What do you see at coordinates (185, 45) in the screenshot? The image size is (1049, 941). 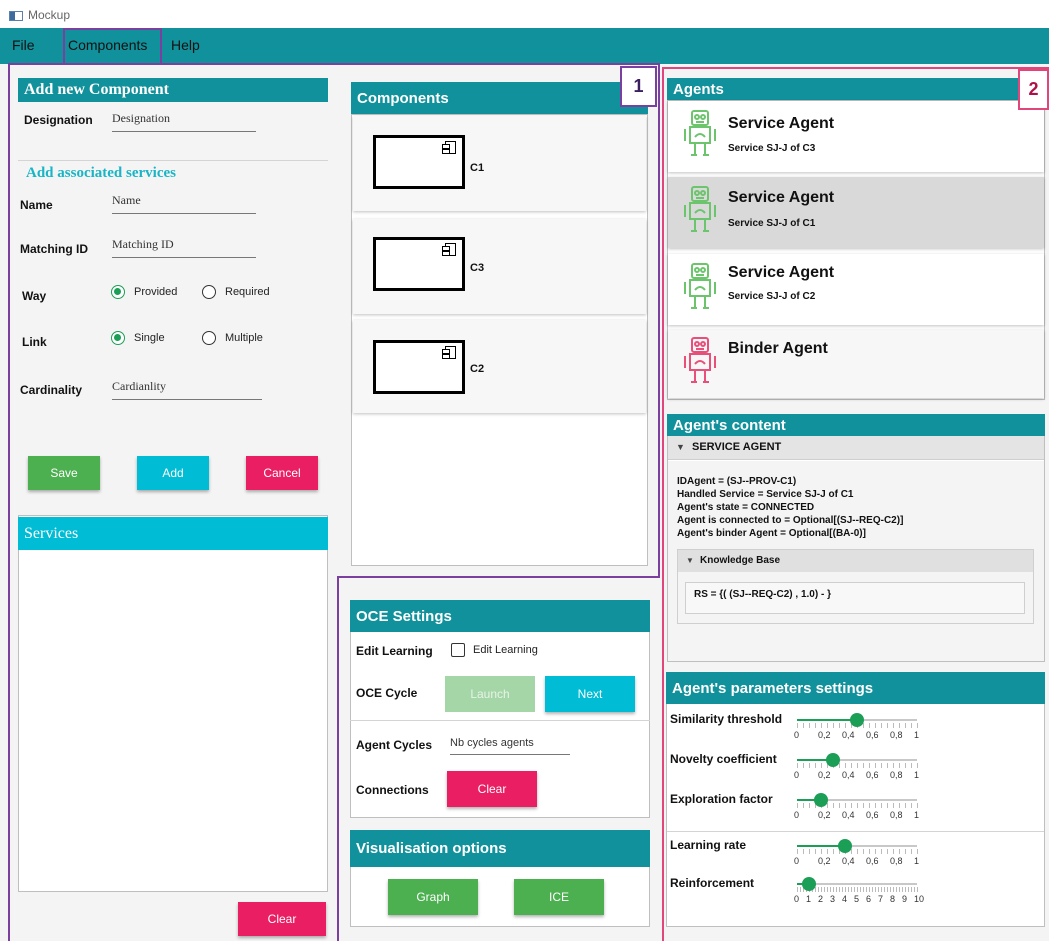 I see `menu-help: Help` at bounding box center [185, 45].